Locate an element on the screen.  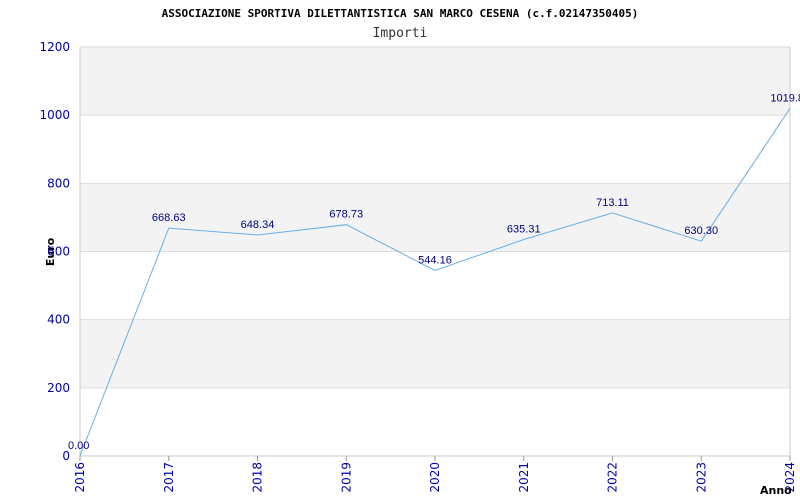
x-tick-label: 2024 is located at coordinates (790, 477).